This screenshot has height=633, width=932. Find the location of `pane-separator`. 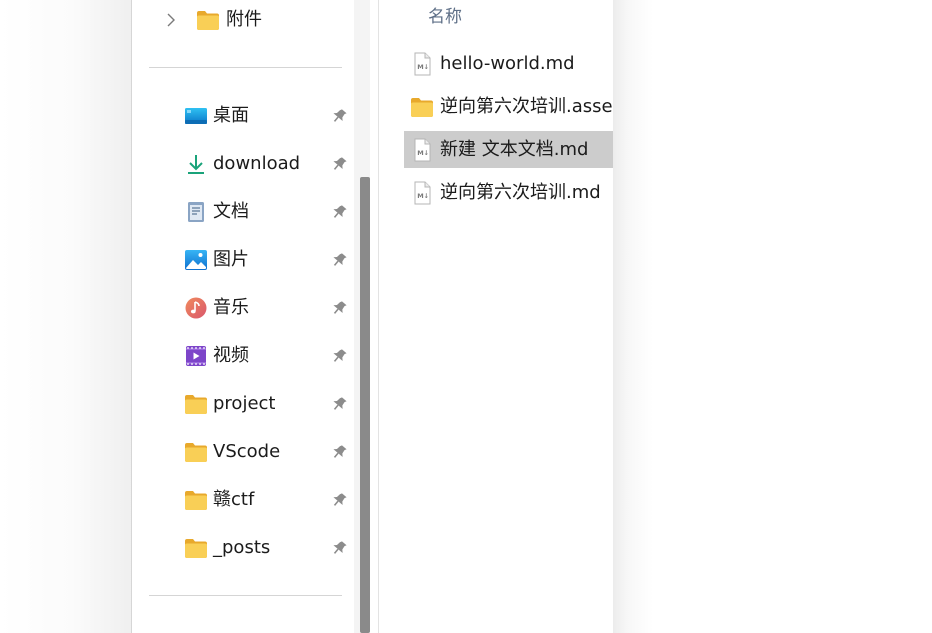

pane-separator is located at coordinates (378, 316).